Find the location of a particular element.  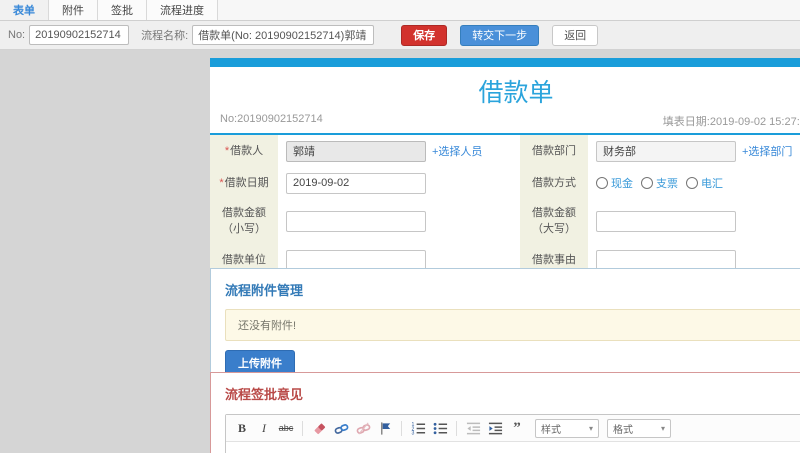

svg-text: 3 is located at coordinates (412, 432).